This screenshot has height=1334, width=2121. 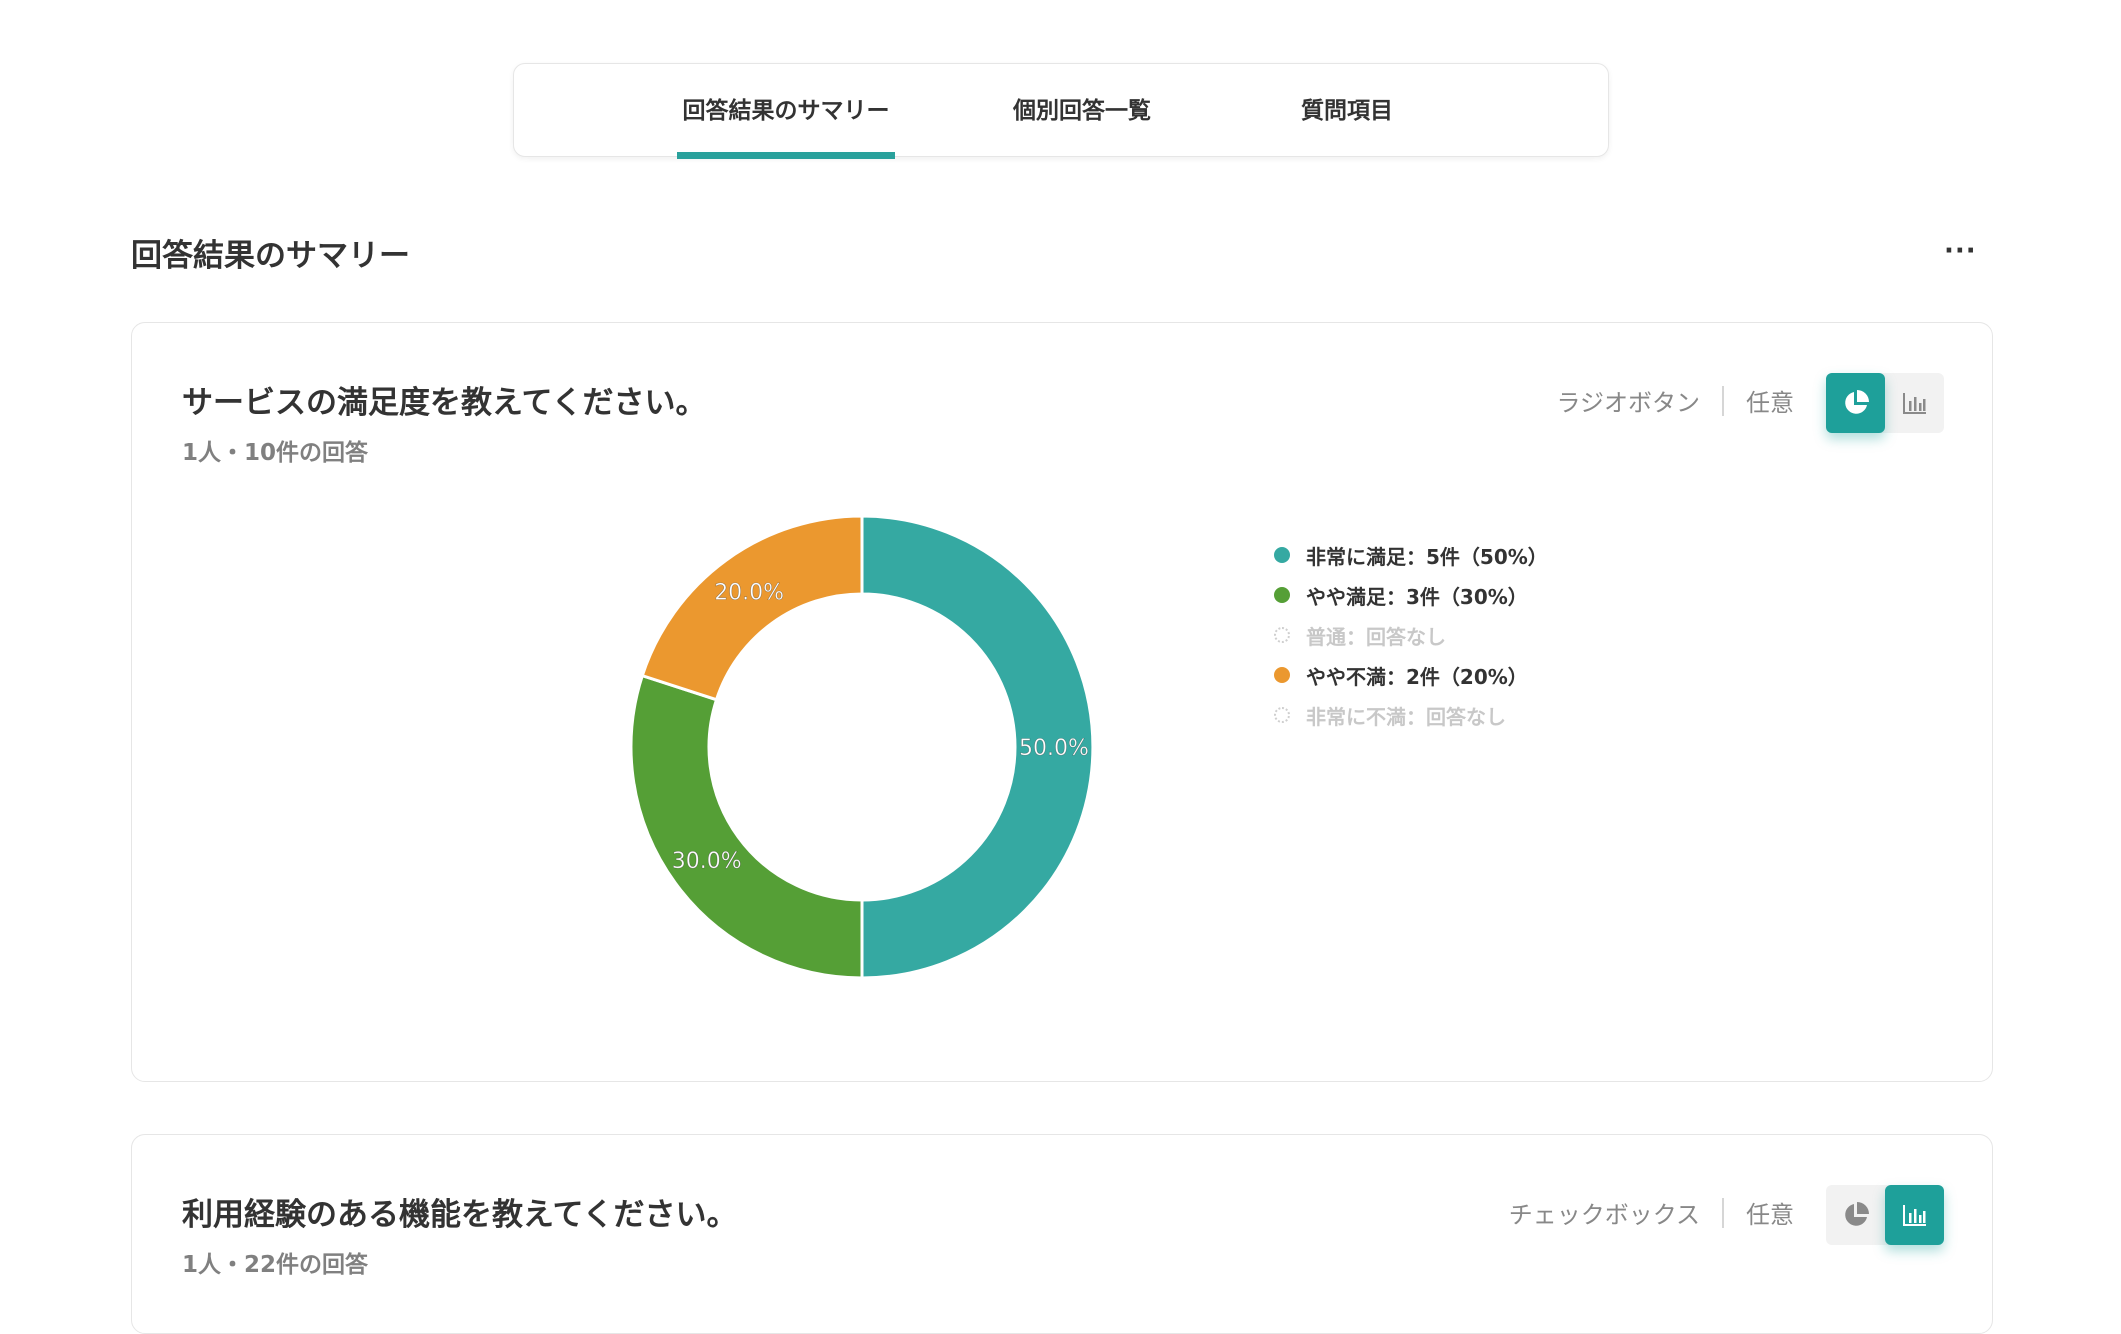 I want to click on donut-chart: 50.0% 30.0% 20.0%, so click(x=862, y=747).